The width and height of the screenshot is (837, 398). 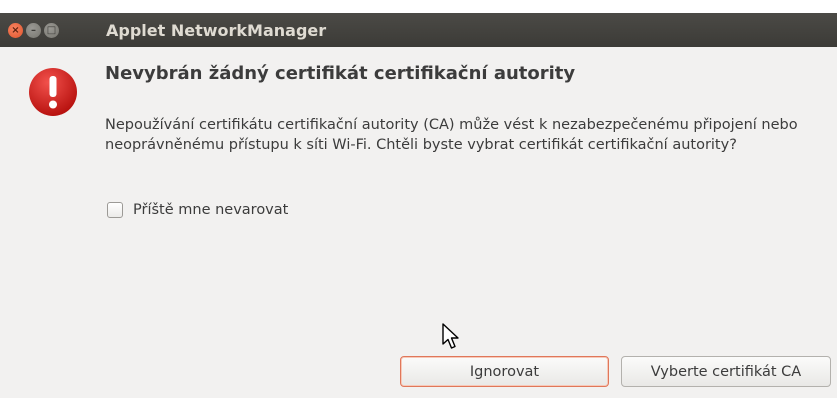 What do you see at coordinates (210, 210) in the screenshot?
I see `dont-warn-label: Příště mne nevarovat` at bounding box center [210, 210].